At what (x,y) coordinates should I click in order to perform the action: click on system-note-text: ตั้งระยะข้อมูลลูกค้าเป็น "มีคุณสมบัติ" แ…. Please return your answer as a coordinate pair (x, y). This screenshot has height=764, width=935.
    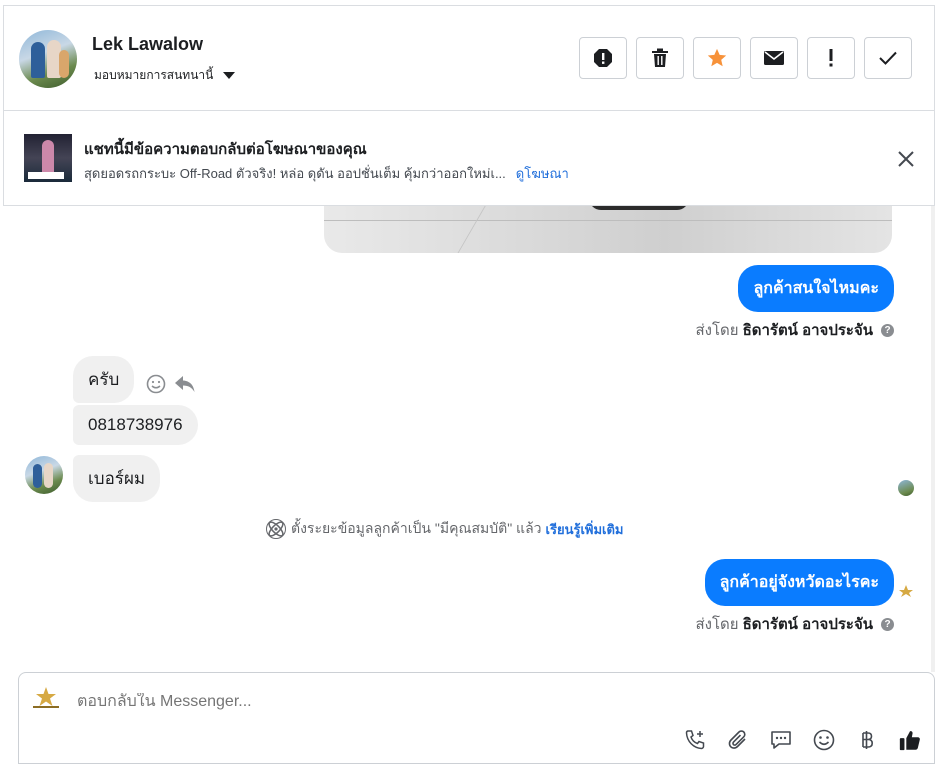
    Looking at the image, I should click on (416, 528).